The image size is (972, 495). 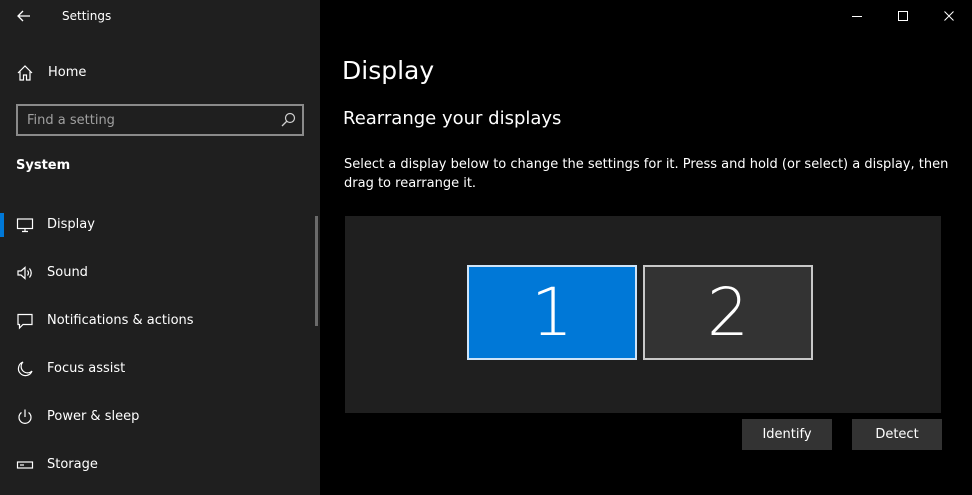 I want to click on section-subtitle: Rearrange your displays, so click(x=452, y=118).